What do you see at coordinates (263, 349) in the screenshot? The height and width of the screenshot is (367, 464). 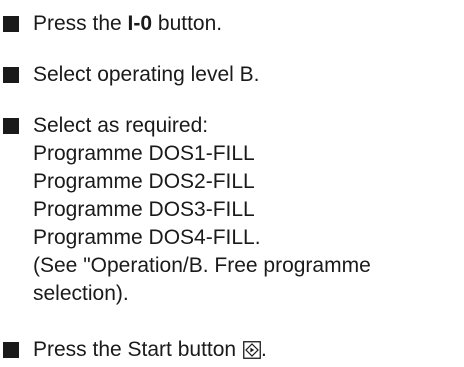 I see `step-4-suffix: .` at bounding box center [263, 349].